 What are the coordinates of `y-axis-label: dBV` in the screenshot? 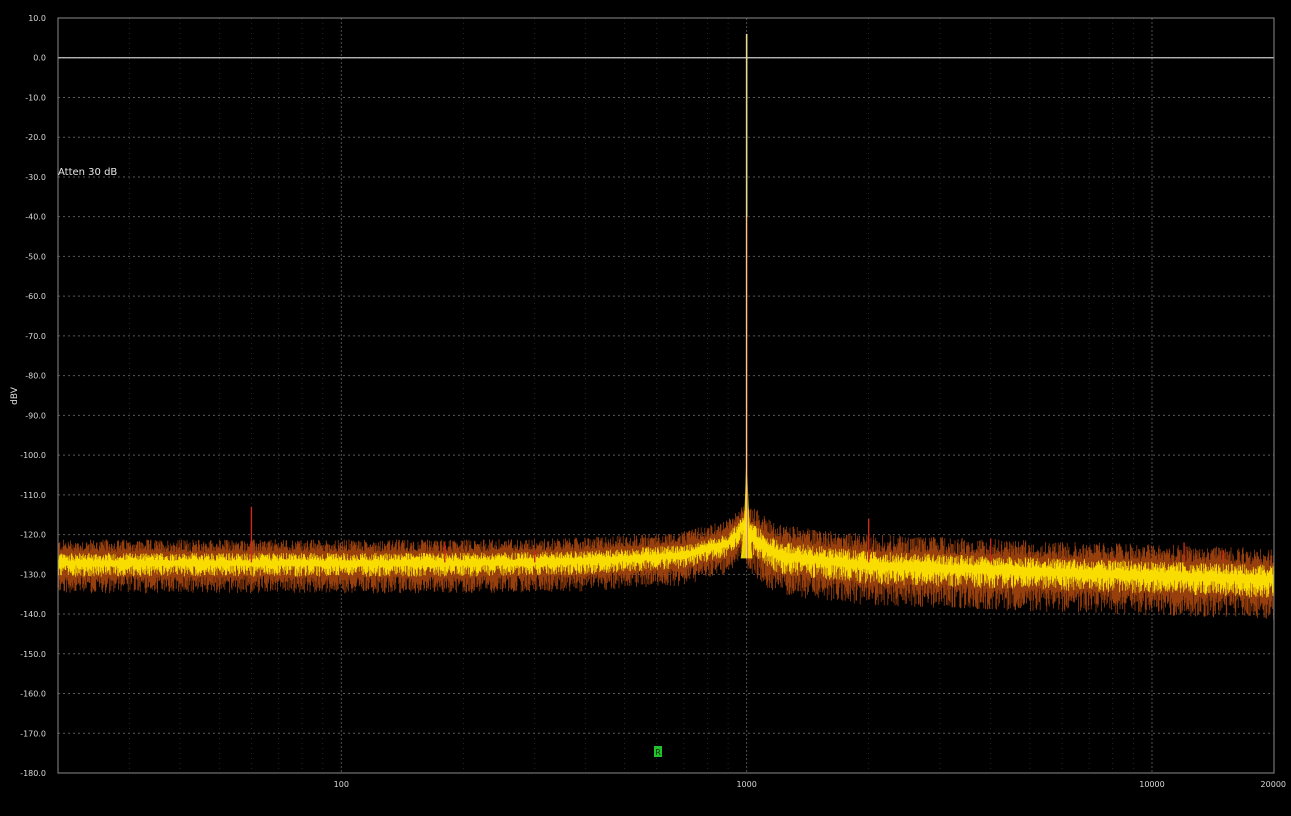 It's located at (15, 395).